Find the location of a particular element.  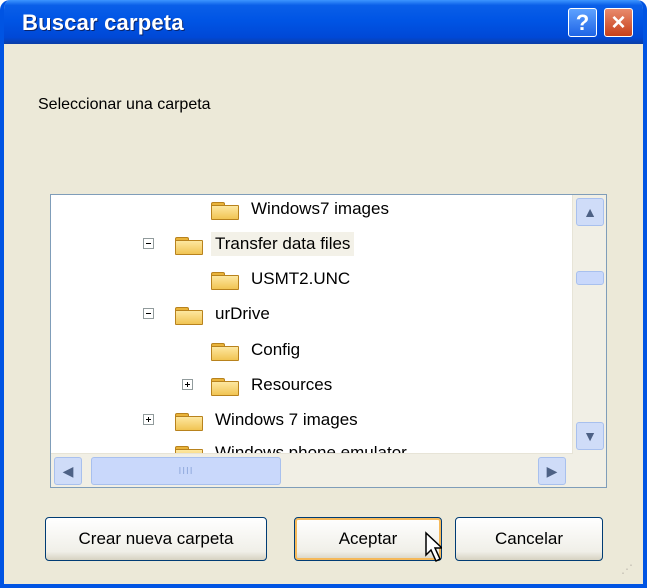

tree-item-selected: Transfer data files is located at coordinates (265, 244).